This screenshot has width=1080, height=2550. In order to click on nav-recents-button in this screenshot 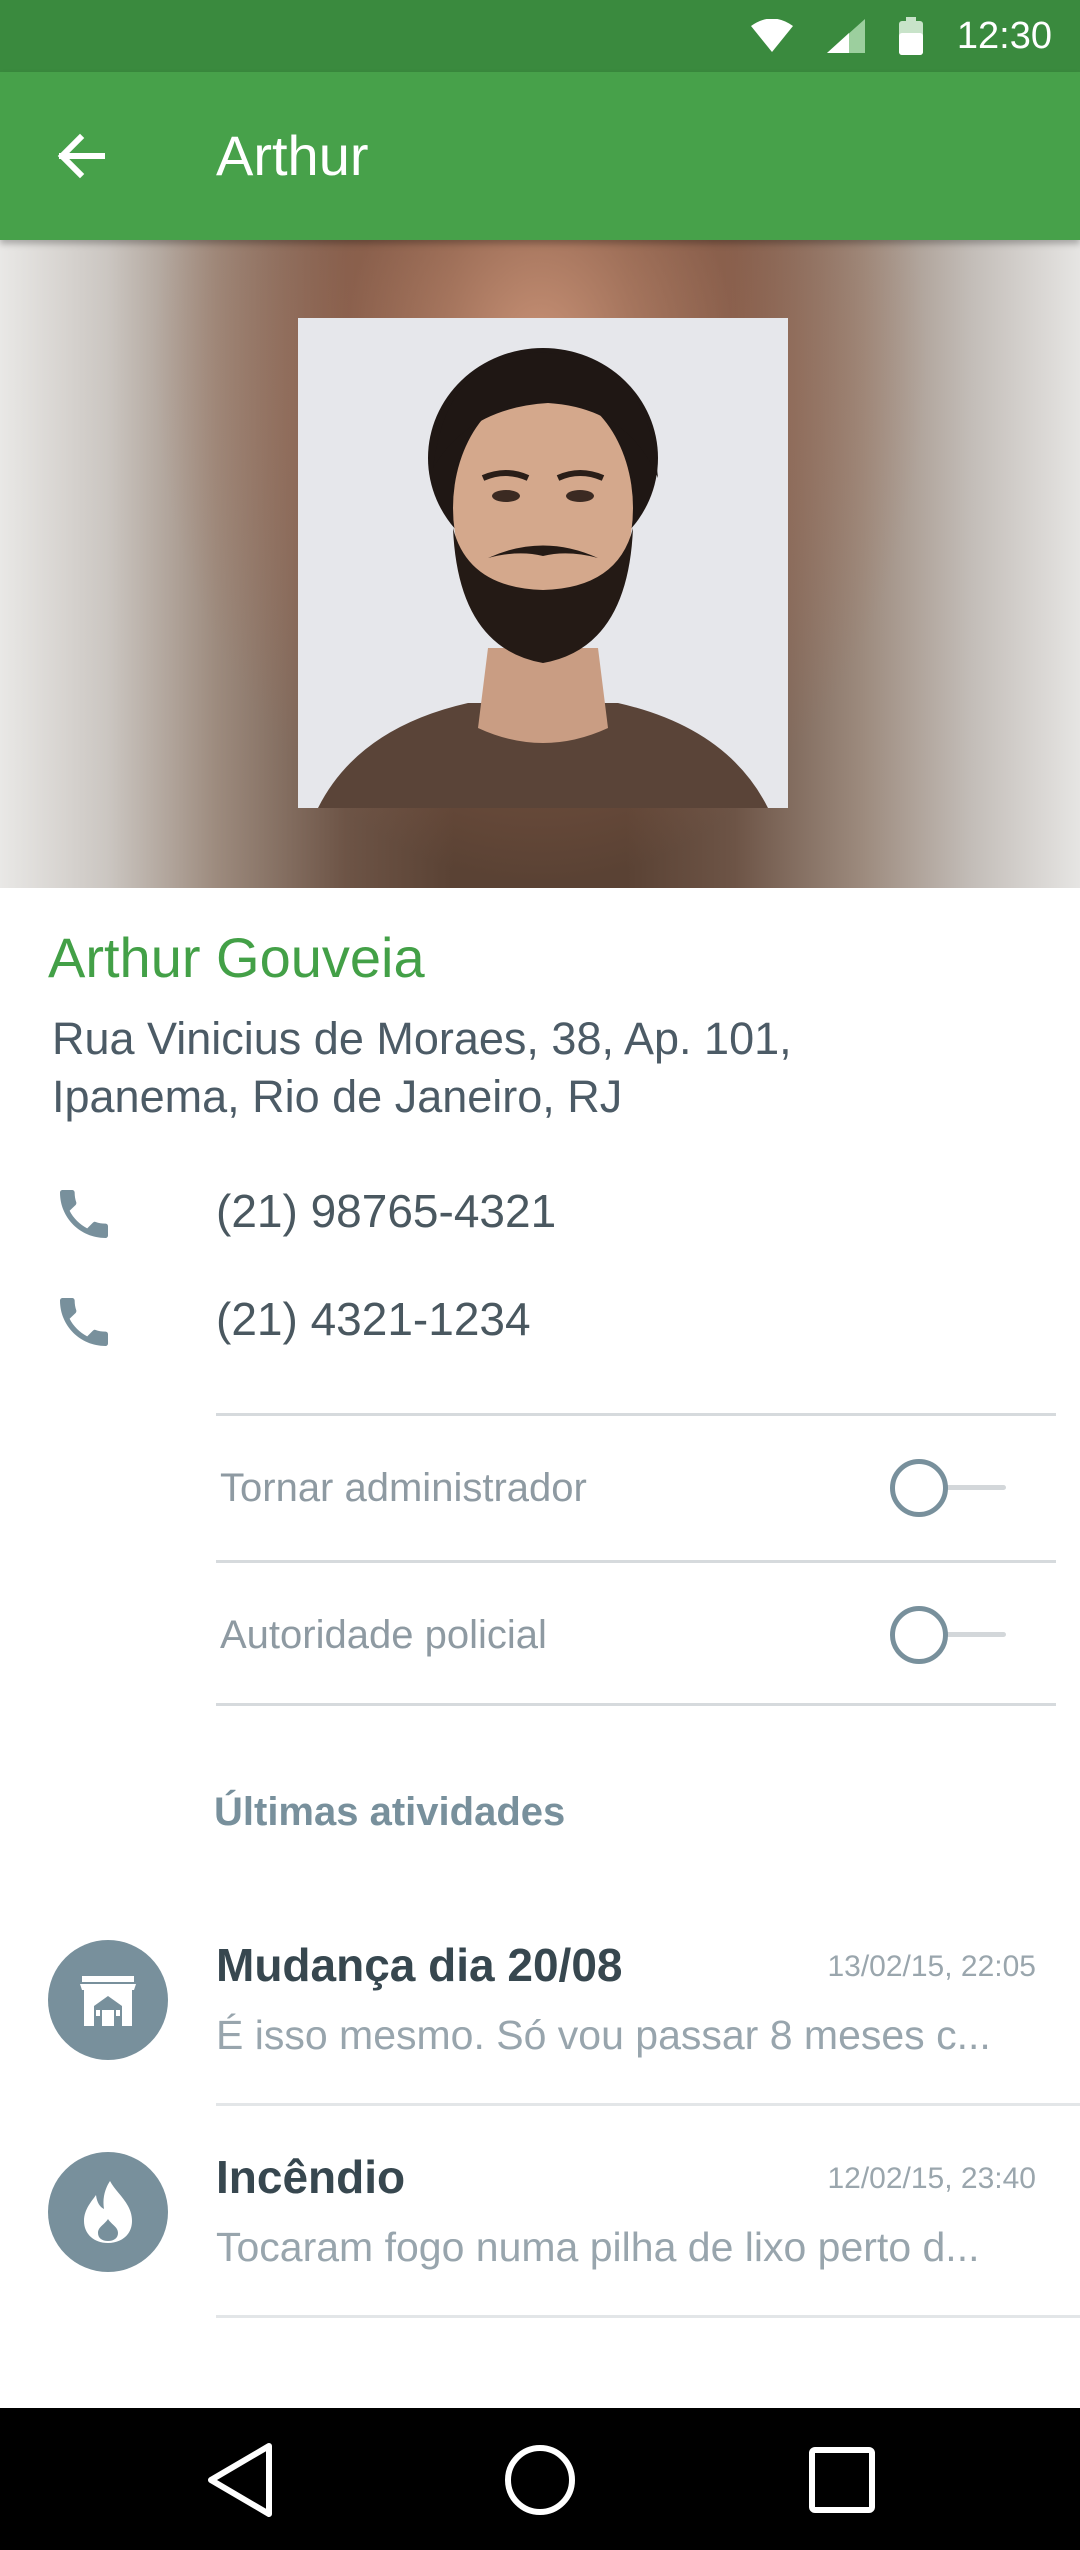, I will do `click(842, 2480)`.